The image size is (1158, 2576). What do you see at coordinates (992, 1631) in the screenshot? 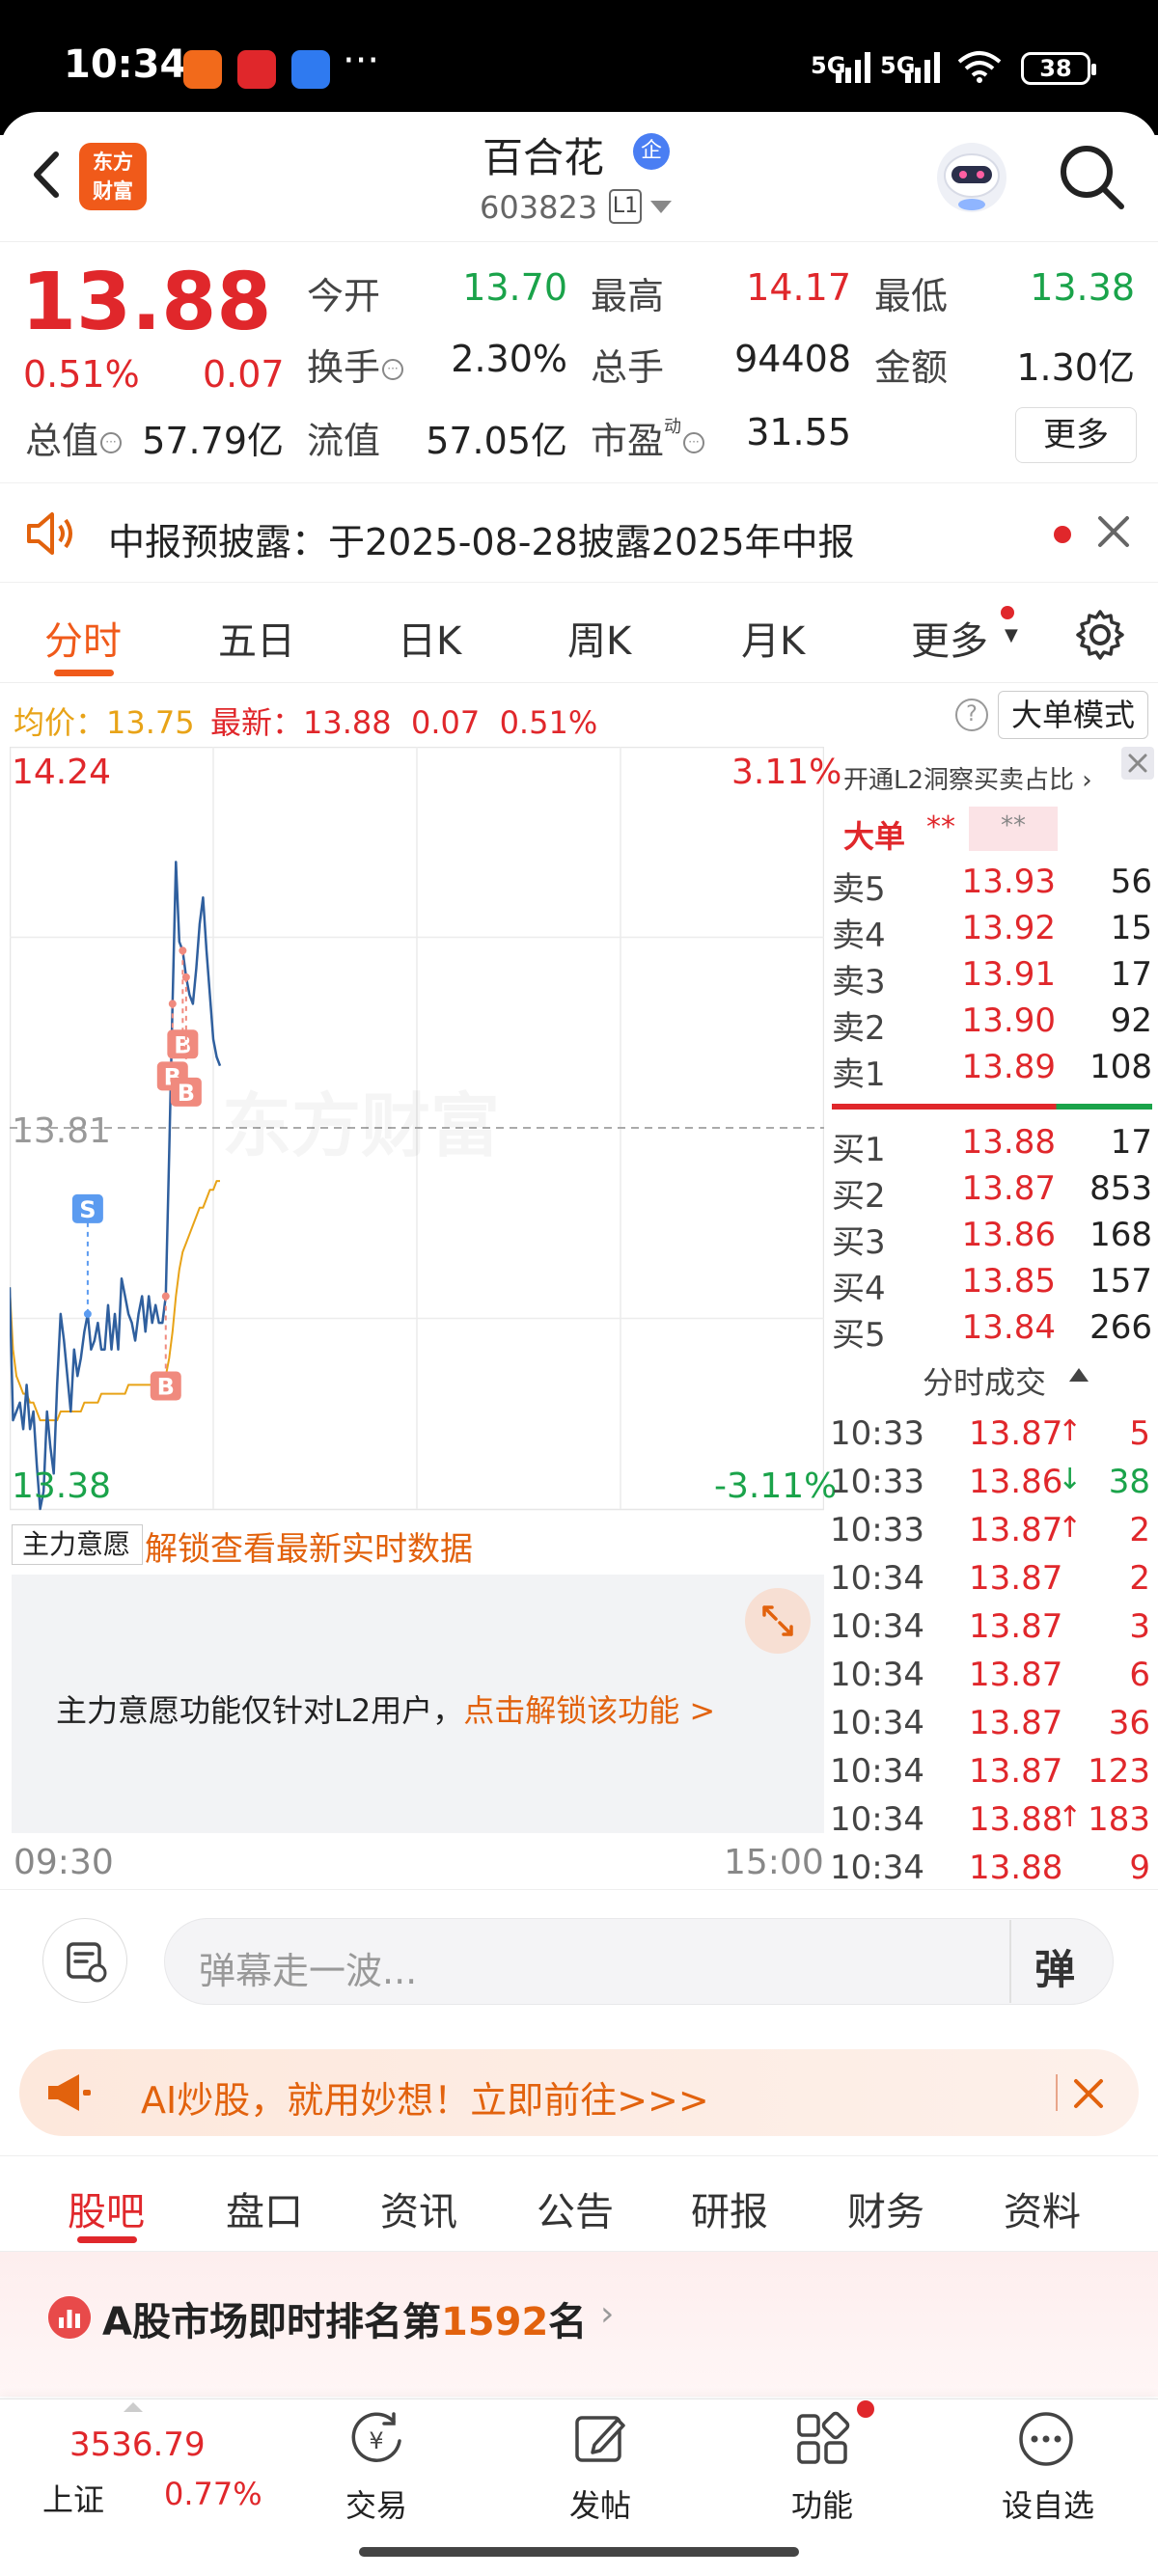
I see `trade-row: 10:34 13.87 3` at bounding box center [992, 1631].